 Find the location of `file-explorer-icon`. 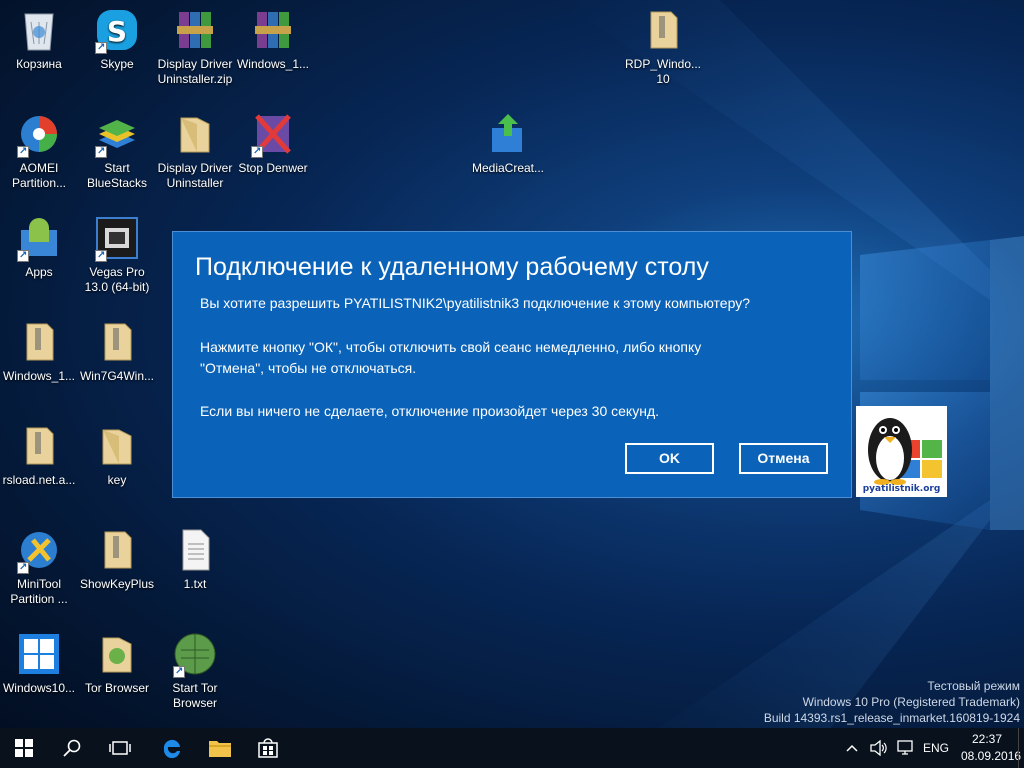

file-explorer-icon is located at coordinates (220, 749).